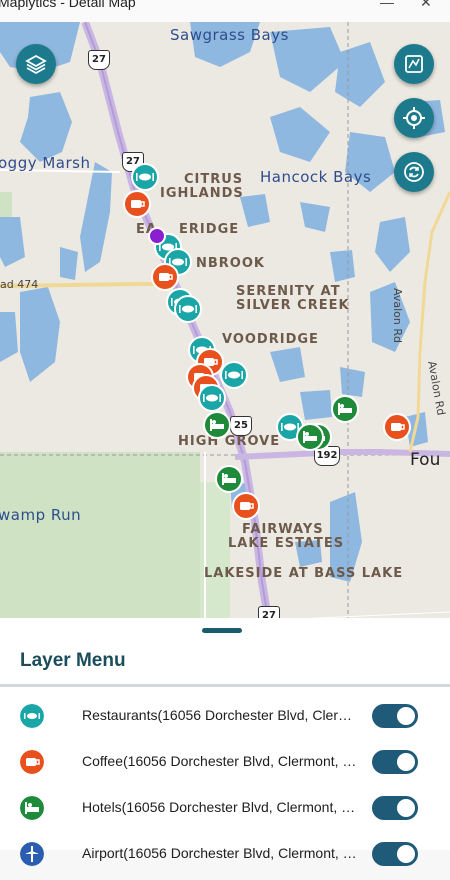 This screenshot has height=880, width=450. What do you see at coordinates (230, 263) in the screenshot?
I see `place-glenbrook: NBROOK` at bounding box center [230, 263].